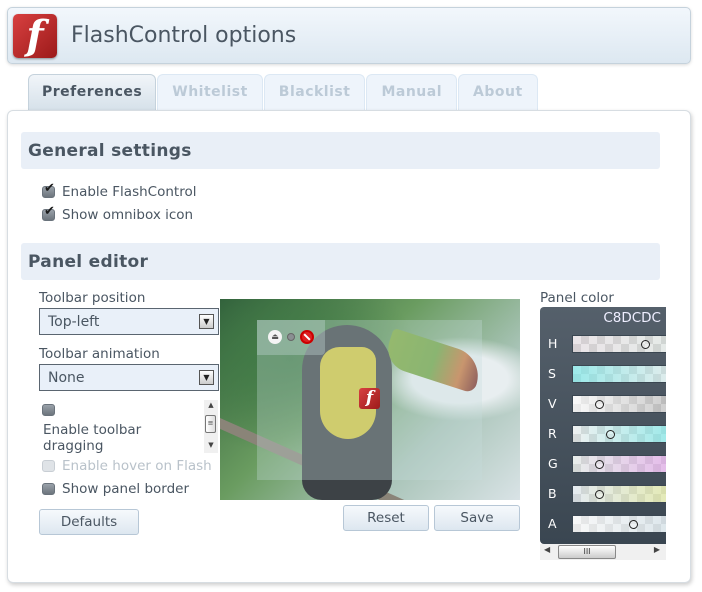  What do you see at coordinates (92, 92) in the screenshot?
I see `tab-preferences: Preferences` at bounding box center [92, 92].